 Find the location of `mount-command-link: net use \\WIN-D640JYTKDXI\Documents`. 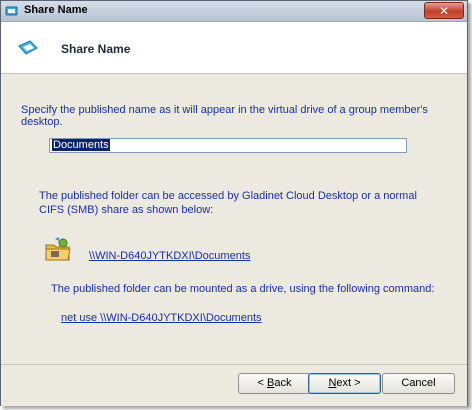

mount-command-link: net use \\WIN-D640JYTKDXI\Documents is located at coordinates (161, 318).